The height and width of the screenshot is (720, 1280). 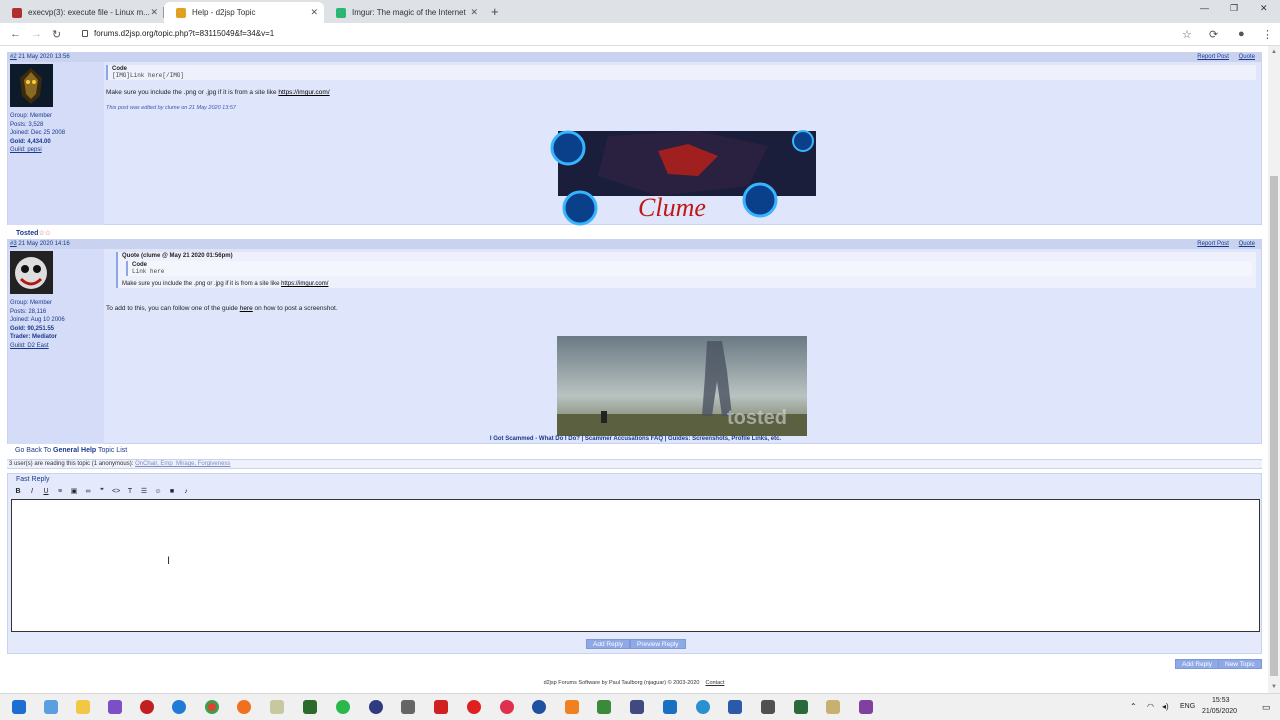 I want to click on tab-execvp: execvp(3): execute file - Linux m... ✕, so click(x=82, y=12).